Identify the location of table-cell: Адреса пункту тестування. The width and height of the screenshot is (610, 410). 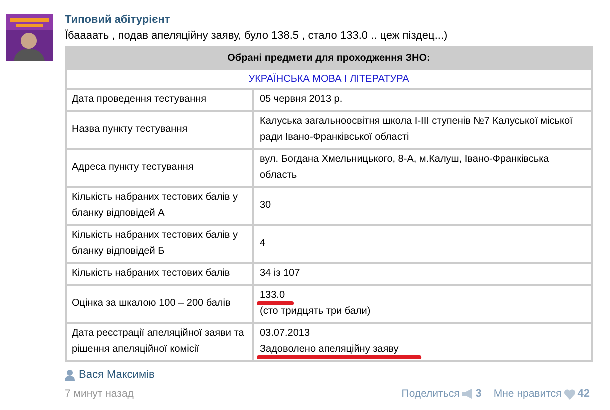
(159, 168).